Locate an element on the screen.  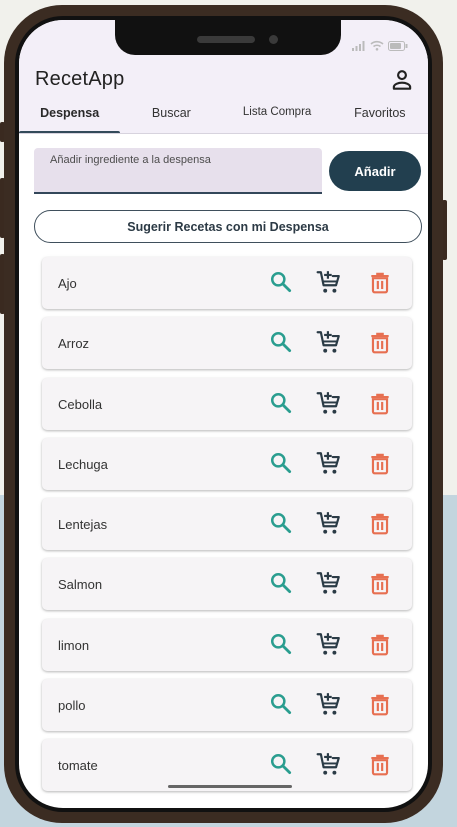
tab-divider is located at coordinates (223, 133).